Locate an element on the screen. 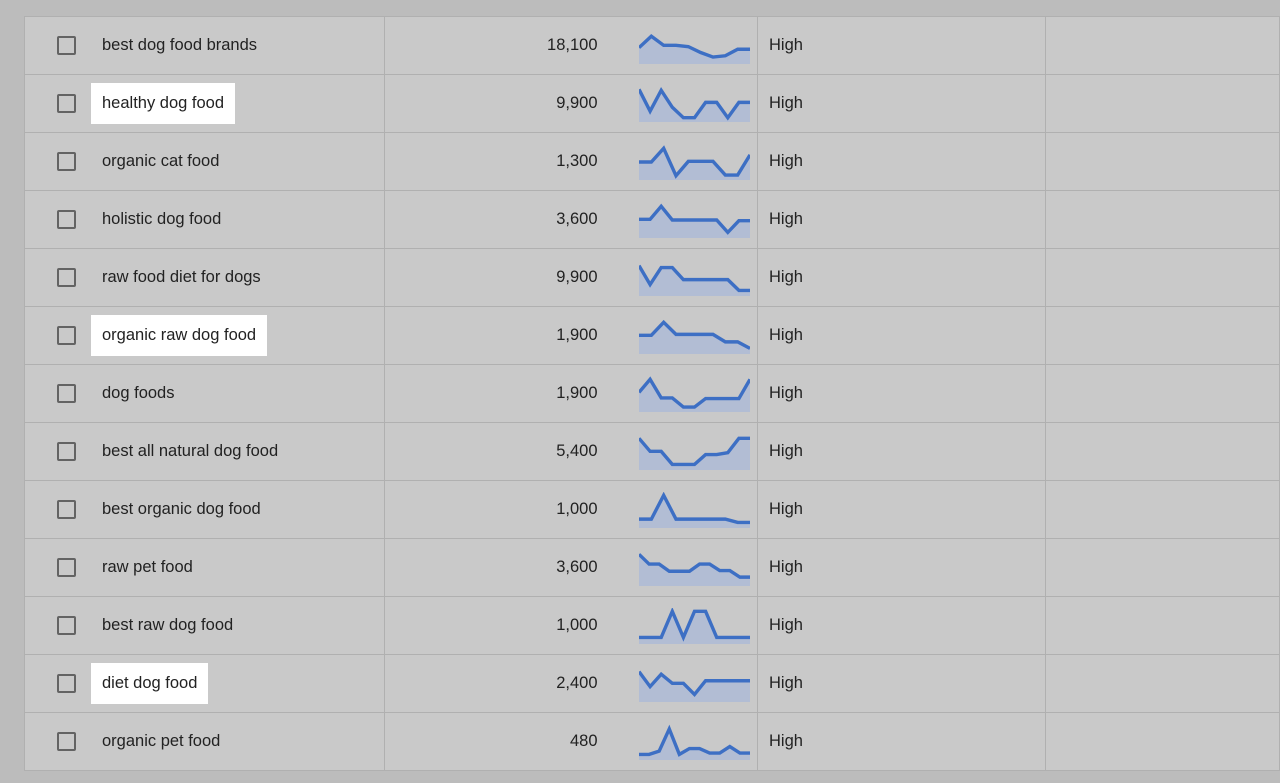 The image size is (1280, 783). keyword-label-wrap: organic pet food is located at coordinates (161, 741).